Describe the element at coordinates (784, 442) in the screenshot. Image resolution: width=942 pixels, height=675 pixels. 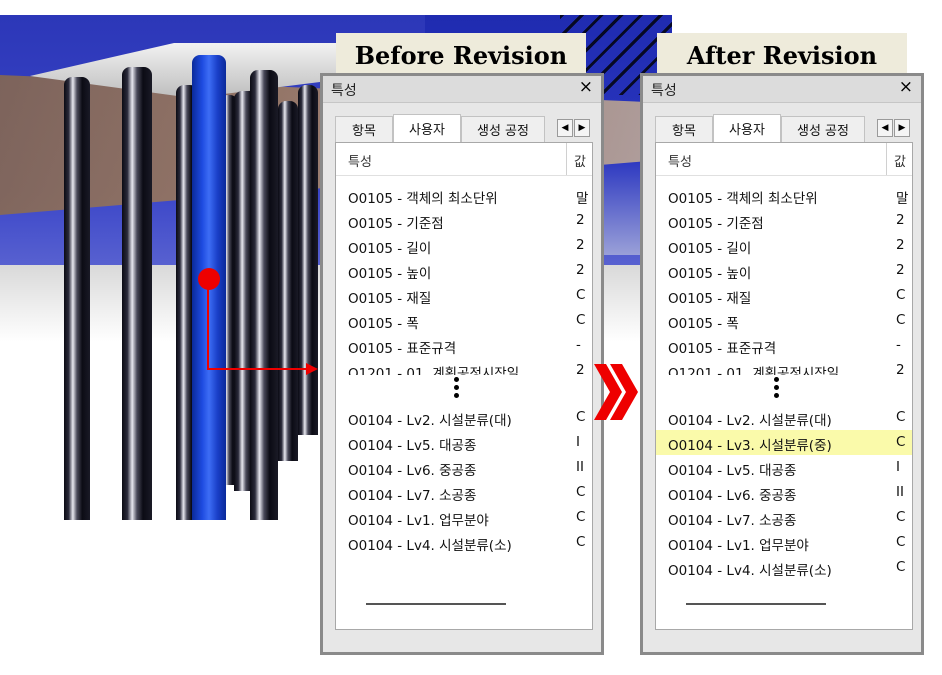
I see `table-row-highlighted: O0104 - Lv3. 시설분류(중) C` at that location.